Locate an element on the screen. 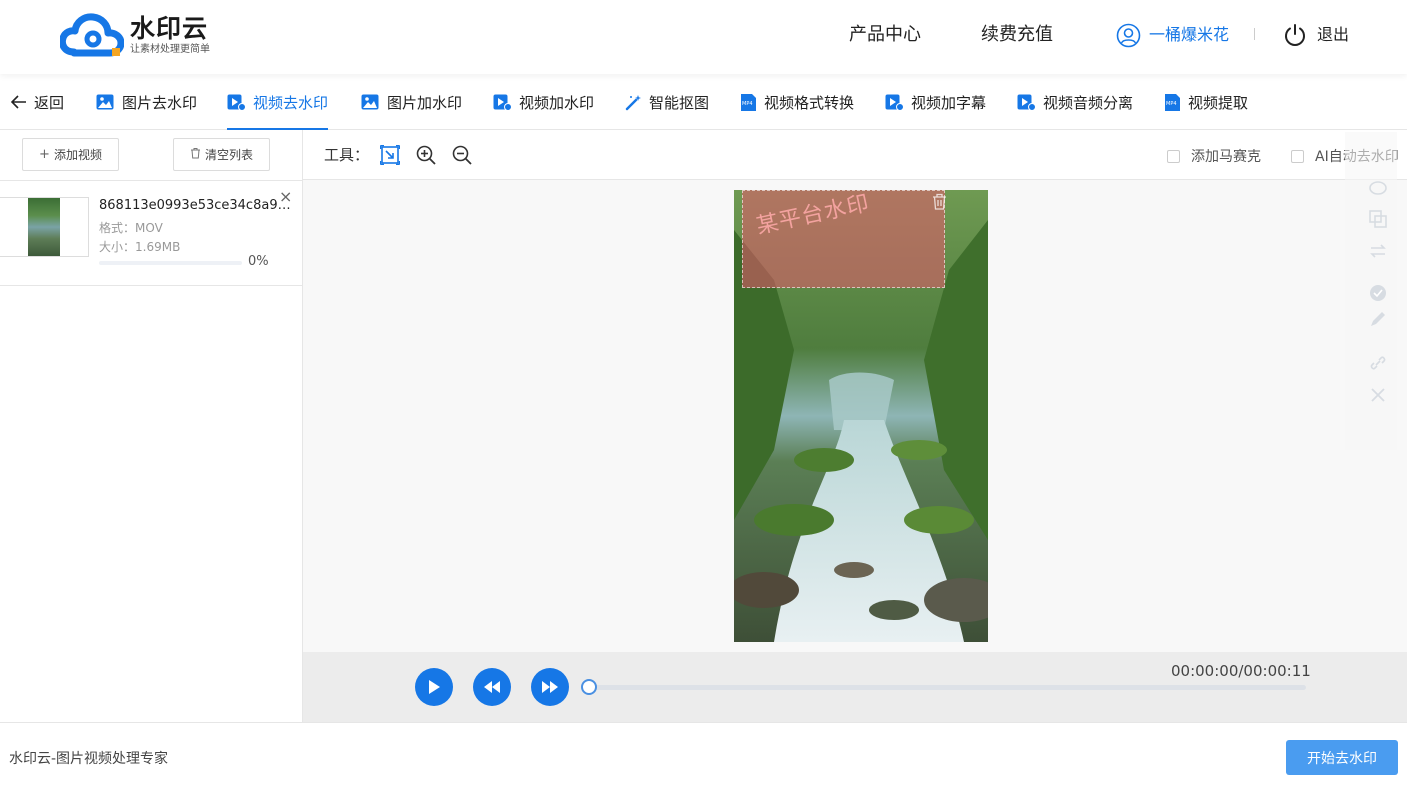 The image size is (1407, 787). tab-video-add-subtitle: 视频加字幕 is located at coordinates (935, 102).